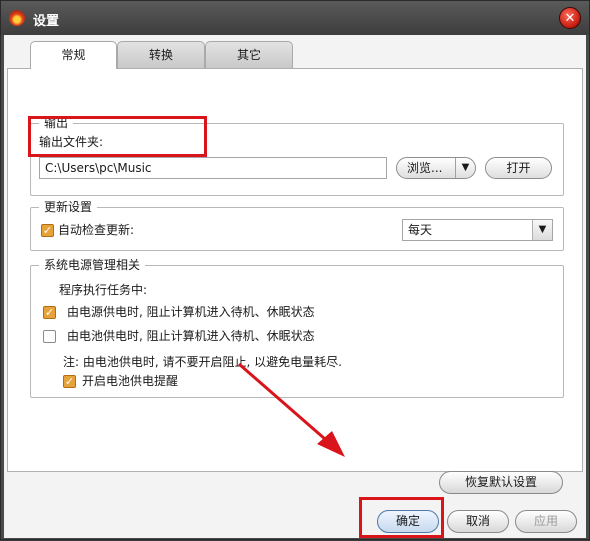  I want to click on tab-general-label: 常规, so click(73, 55).